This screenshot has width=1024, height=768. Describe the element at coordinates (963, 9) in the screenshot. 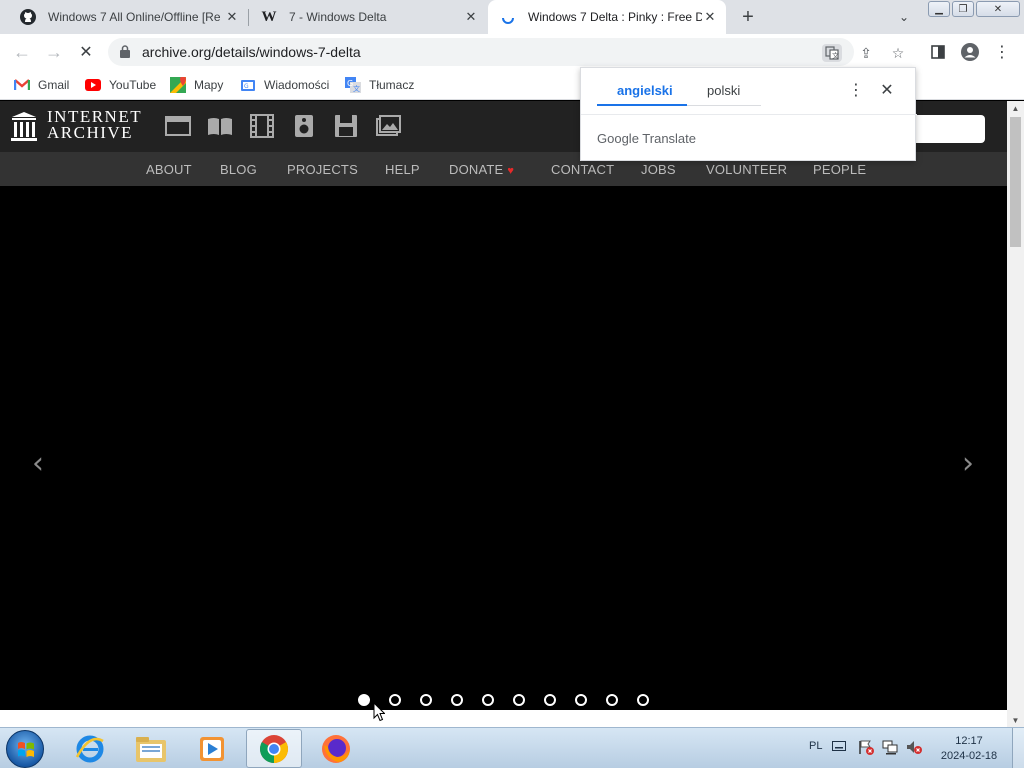

I see `restore-button: ❐` at that location.